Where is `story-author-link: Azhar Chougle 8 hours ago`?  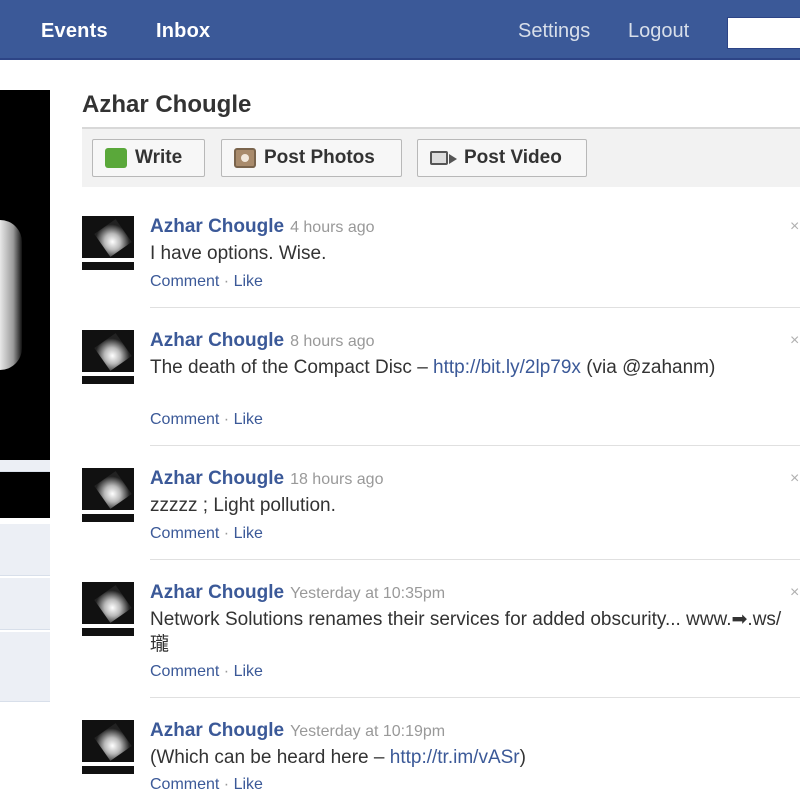
story-author-link: Azhar Chougle 8 hours ago is located at coordinates (262, 341).